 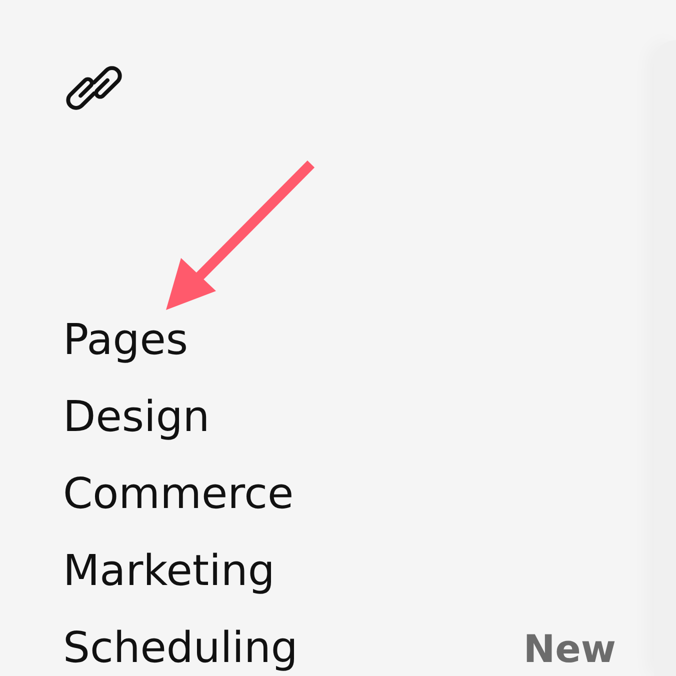 What do you see at coordinates (569, 649) in the screenshot?
I see `new-label: New` at bounding box center [569, 649].